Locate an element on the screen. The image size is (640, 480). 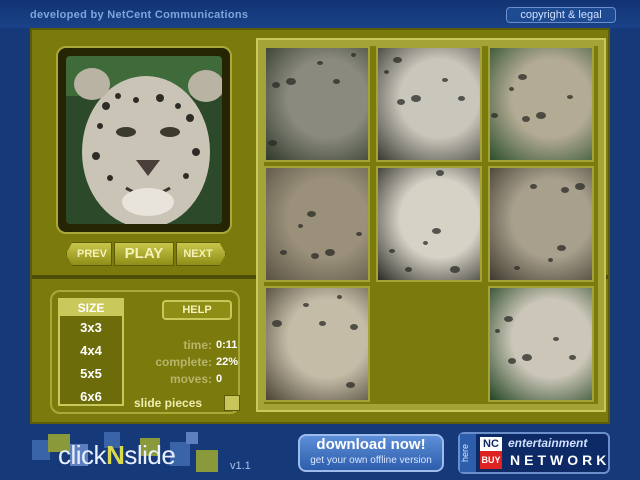
complete-label: complete: is located at coordinates (183, 362).